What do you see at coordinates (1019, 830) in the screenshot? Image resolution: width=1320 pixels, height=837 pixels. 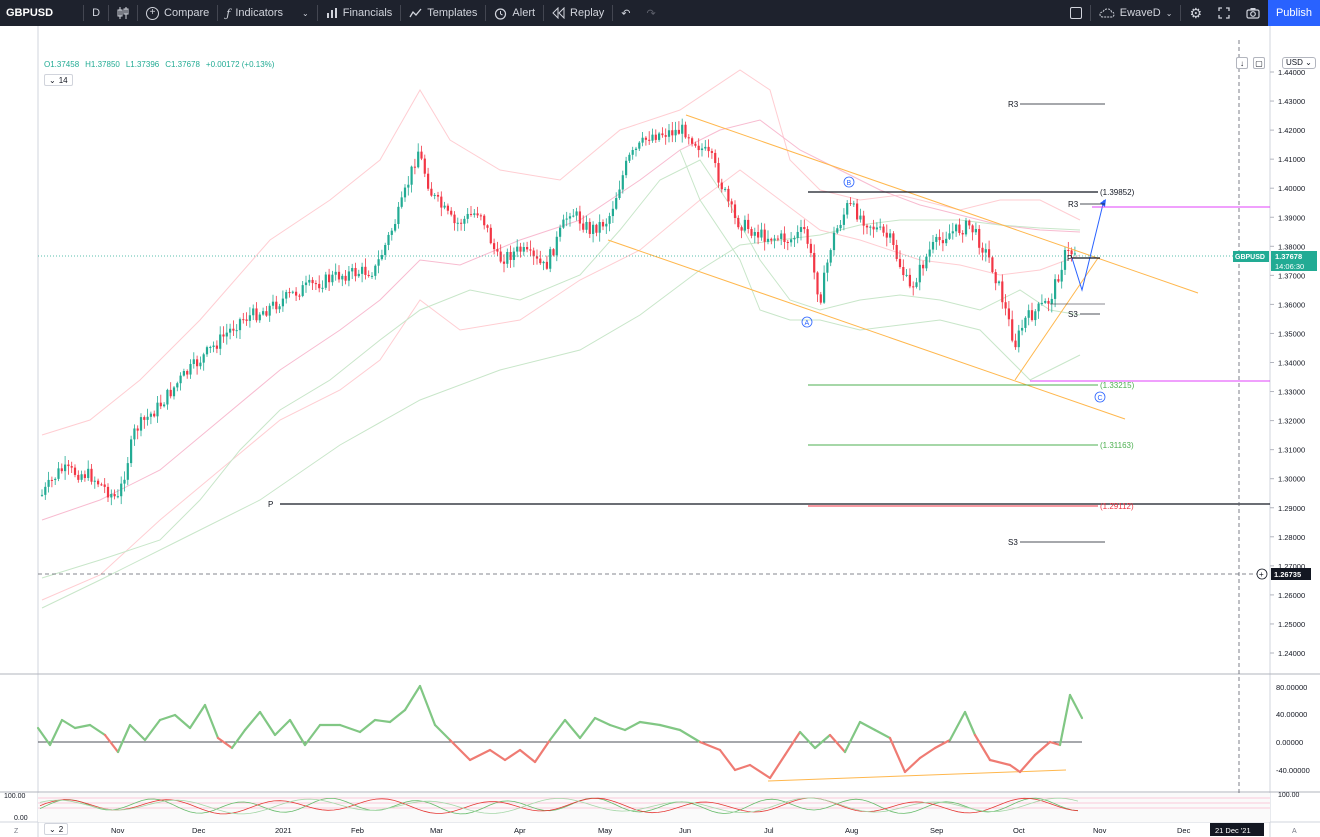 I see `time-tick-label: Oct` at bounding box center [1019, 830].